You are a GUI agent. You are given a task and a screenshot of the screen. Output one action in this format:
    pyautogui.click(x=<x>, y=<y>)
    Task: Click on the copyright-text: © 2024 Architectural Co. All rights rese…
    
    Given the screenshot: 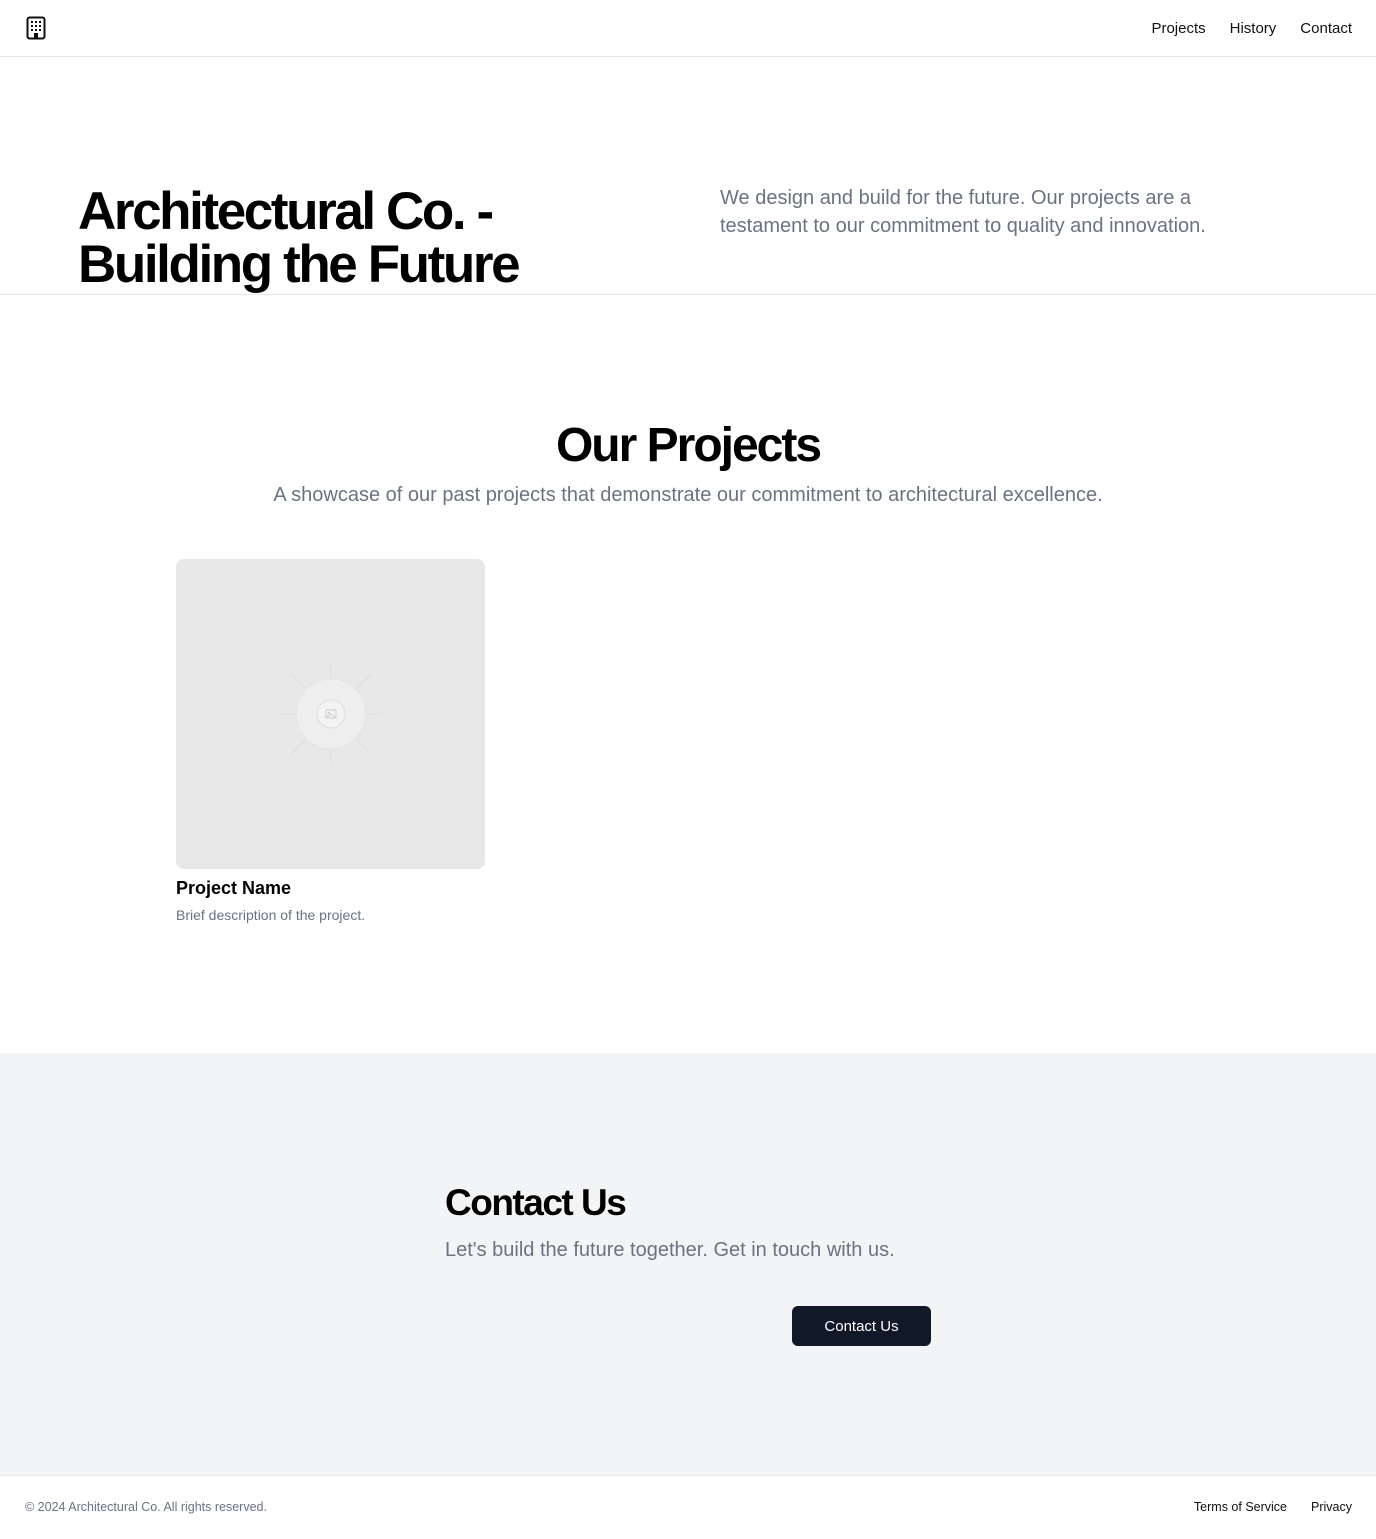 What is the action you would take?
    pyautogui.click(x=146, y=1507)
    